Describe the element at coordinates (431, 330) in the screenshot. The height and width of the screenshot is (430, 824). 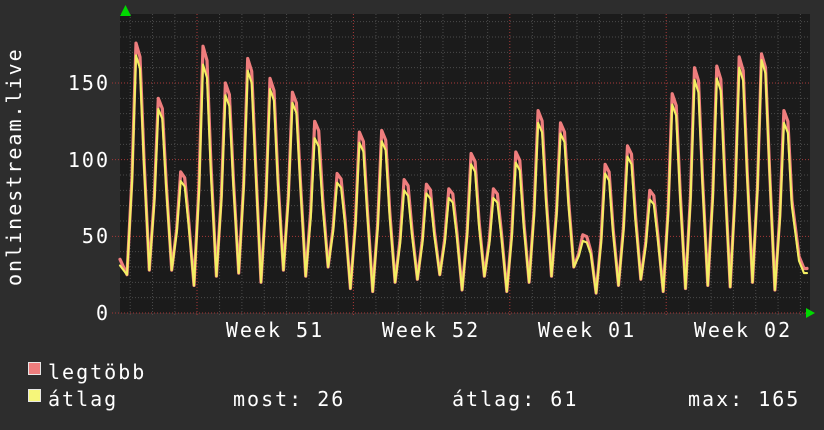
I see `x-tick-label-week-52: Week 52` at that location.